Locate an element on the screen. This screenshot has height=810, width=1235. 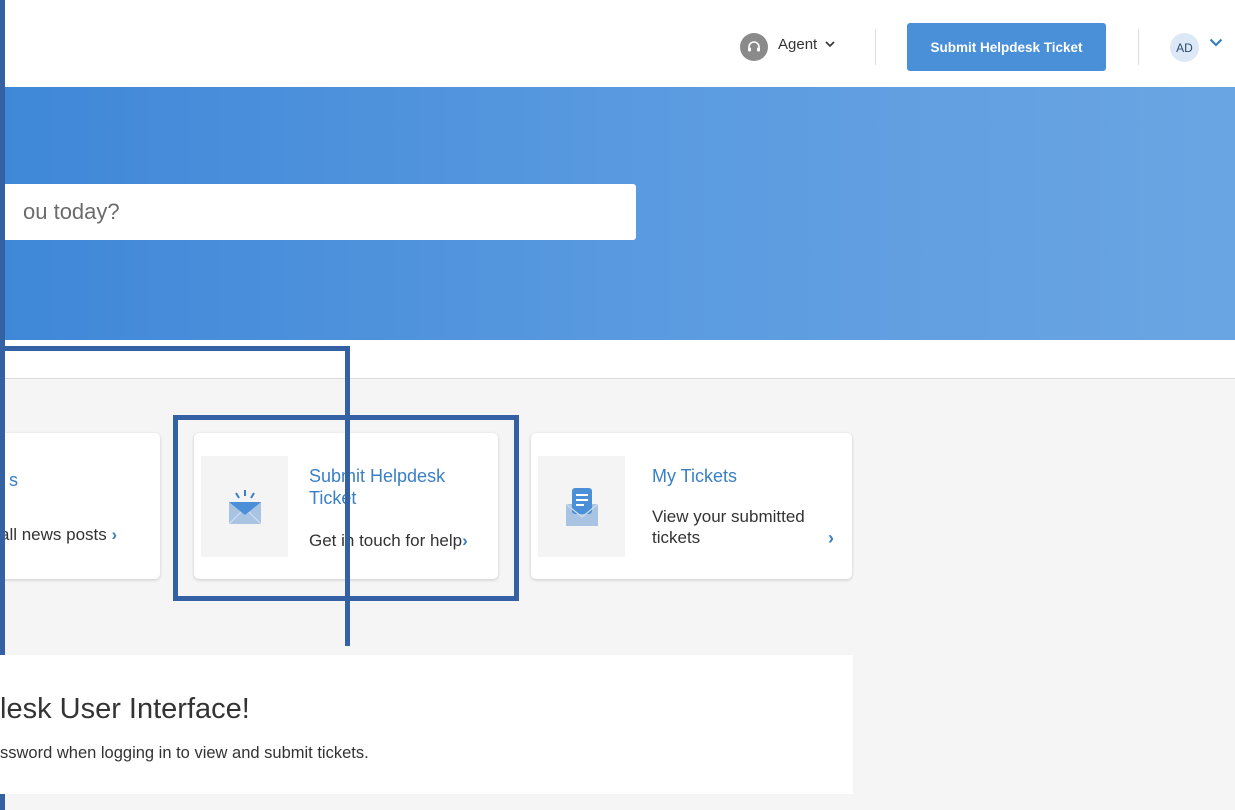
headset-icon is located at coordinates (754, 47).